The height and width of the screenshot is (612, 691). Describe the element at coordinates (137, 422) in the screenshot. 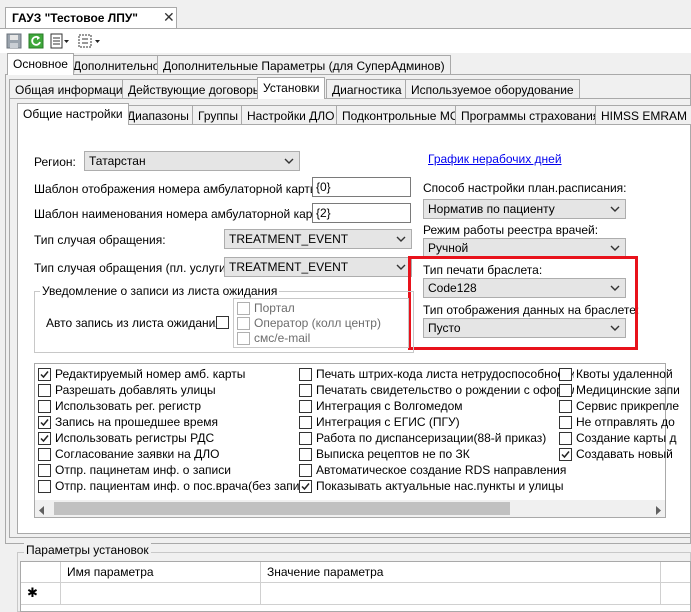

I see `option-label: Запись на прошедшее время` at that location.